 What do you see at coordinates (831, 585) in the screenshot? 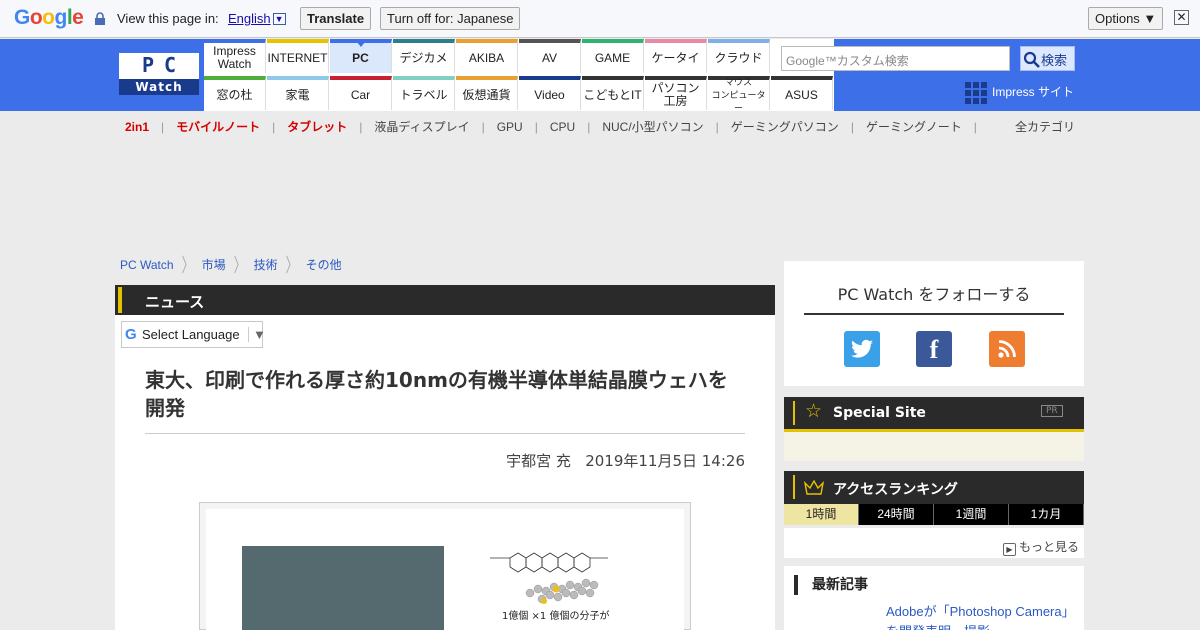
I see `latest-title: 最新記事` at bounding box center [831, 585].